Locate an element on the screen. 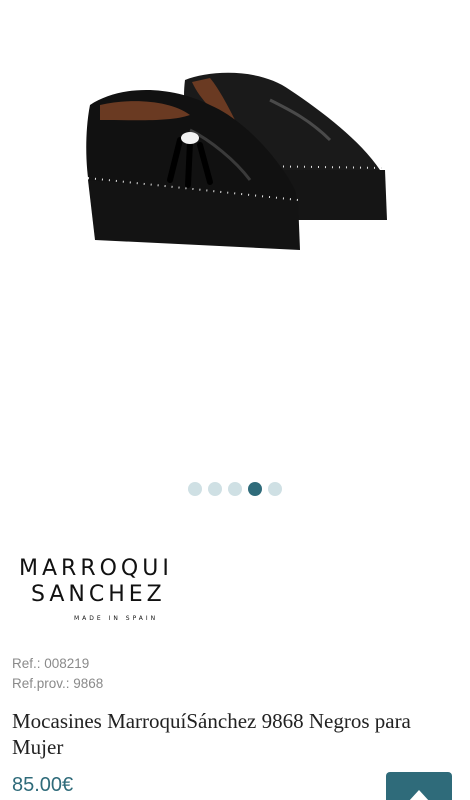 The image size is (470, 800). product-ref-prov: Ref.prov.: 9868 is located at coordinates (58, 683).